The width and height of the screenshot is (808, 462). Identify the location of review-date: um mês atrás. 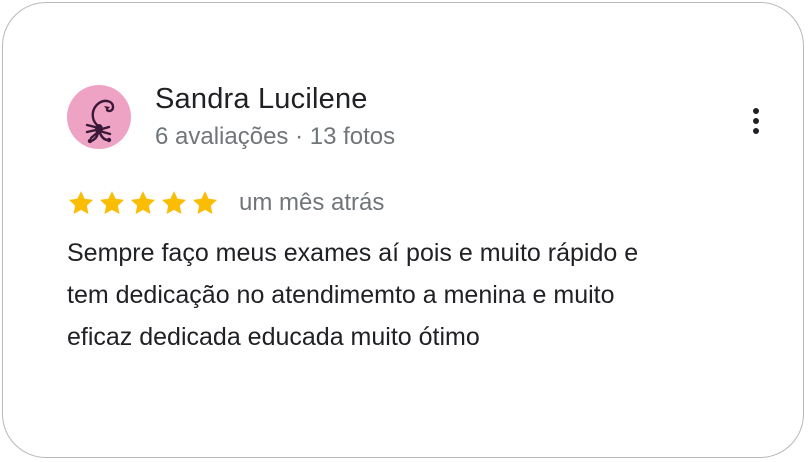
(312, 202).